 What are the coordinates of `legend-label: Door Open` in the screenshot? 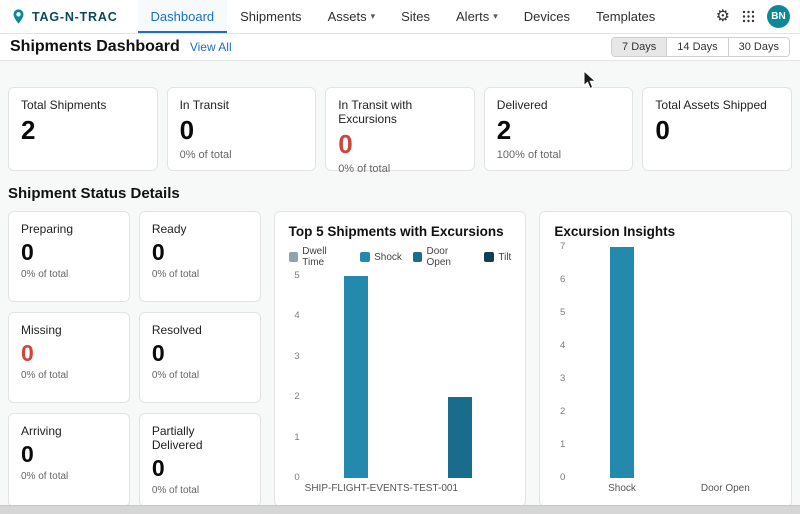 It's located at (438, 257).